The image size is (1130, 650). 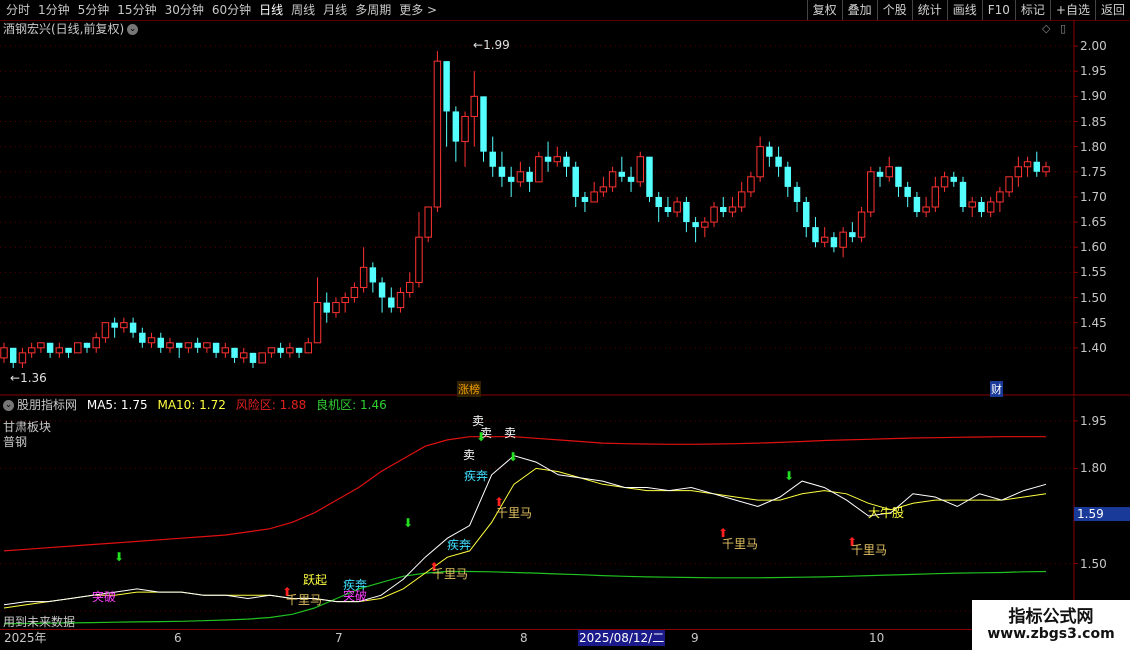 I want to click on period-tab-1: 1分钟, so click(x=54, y=10).